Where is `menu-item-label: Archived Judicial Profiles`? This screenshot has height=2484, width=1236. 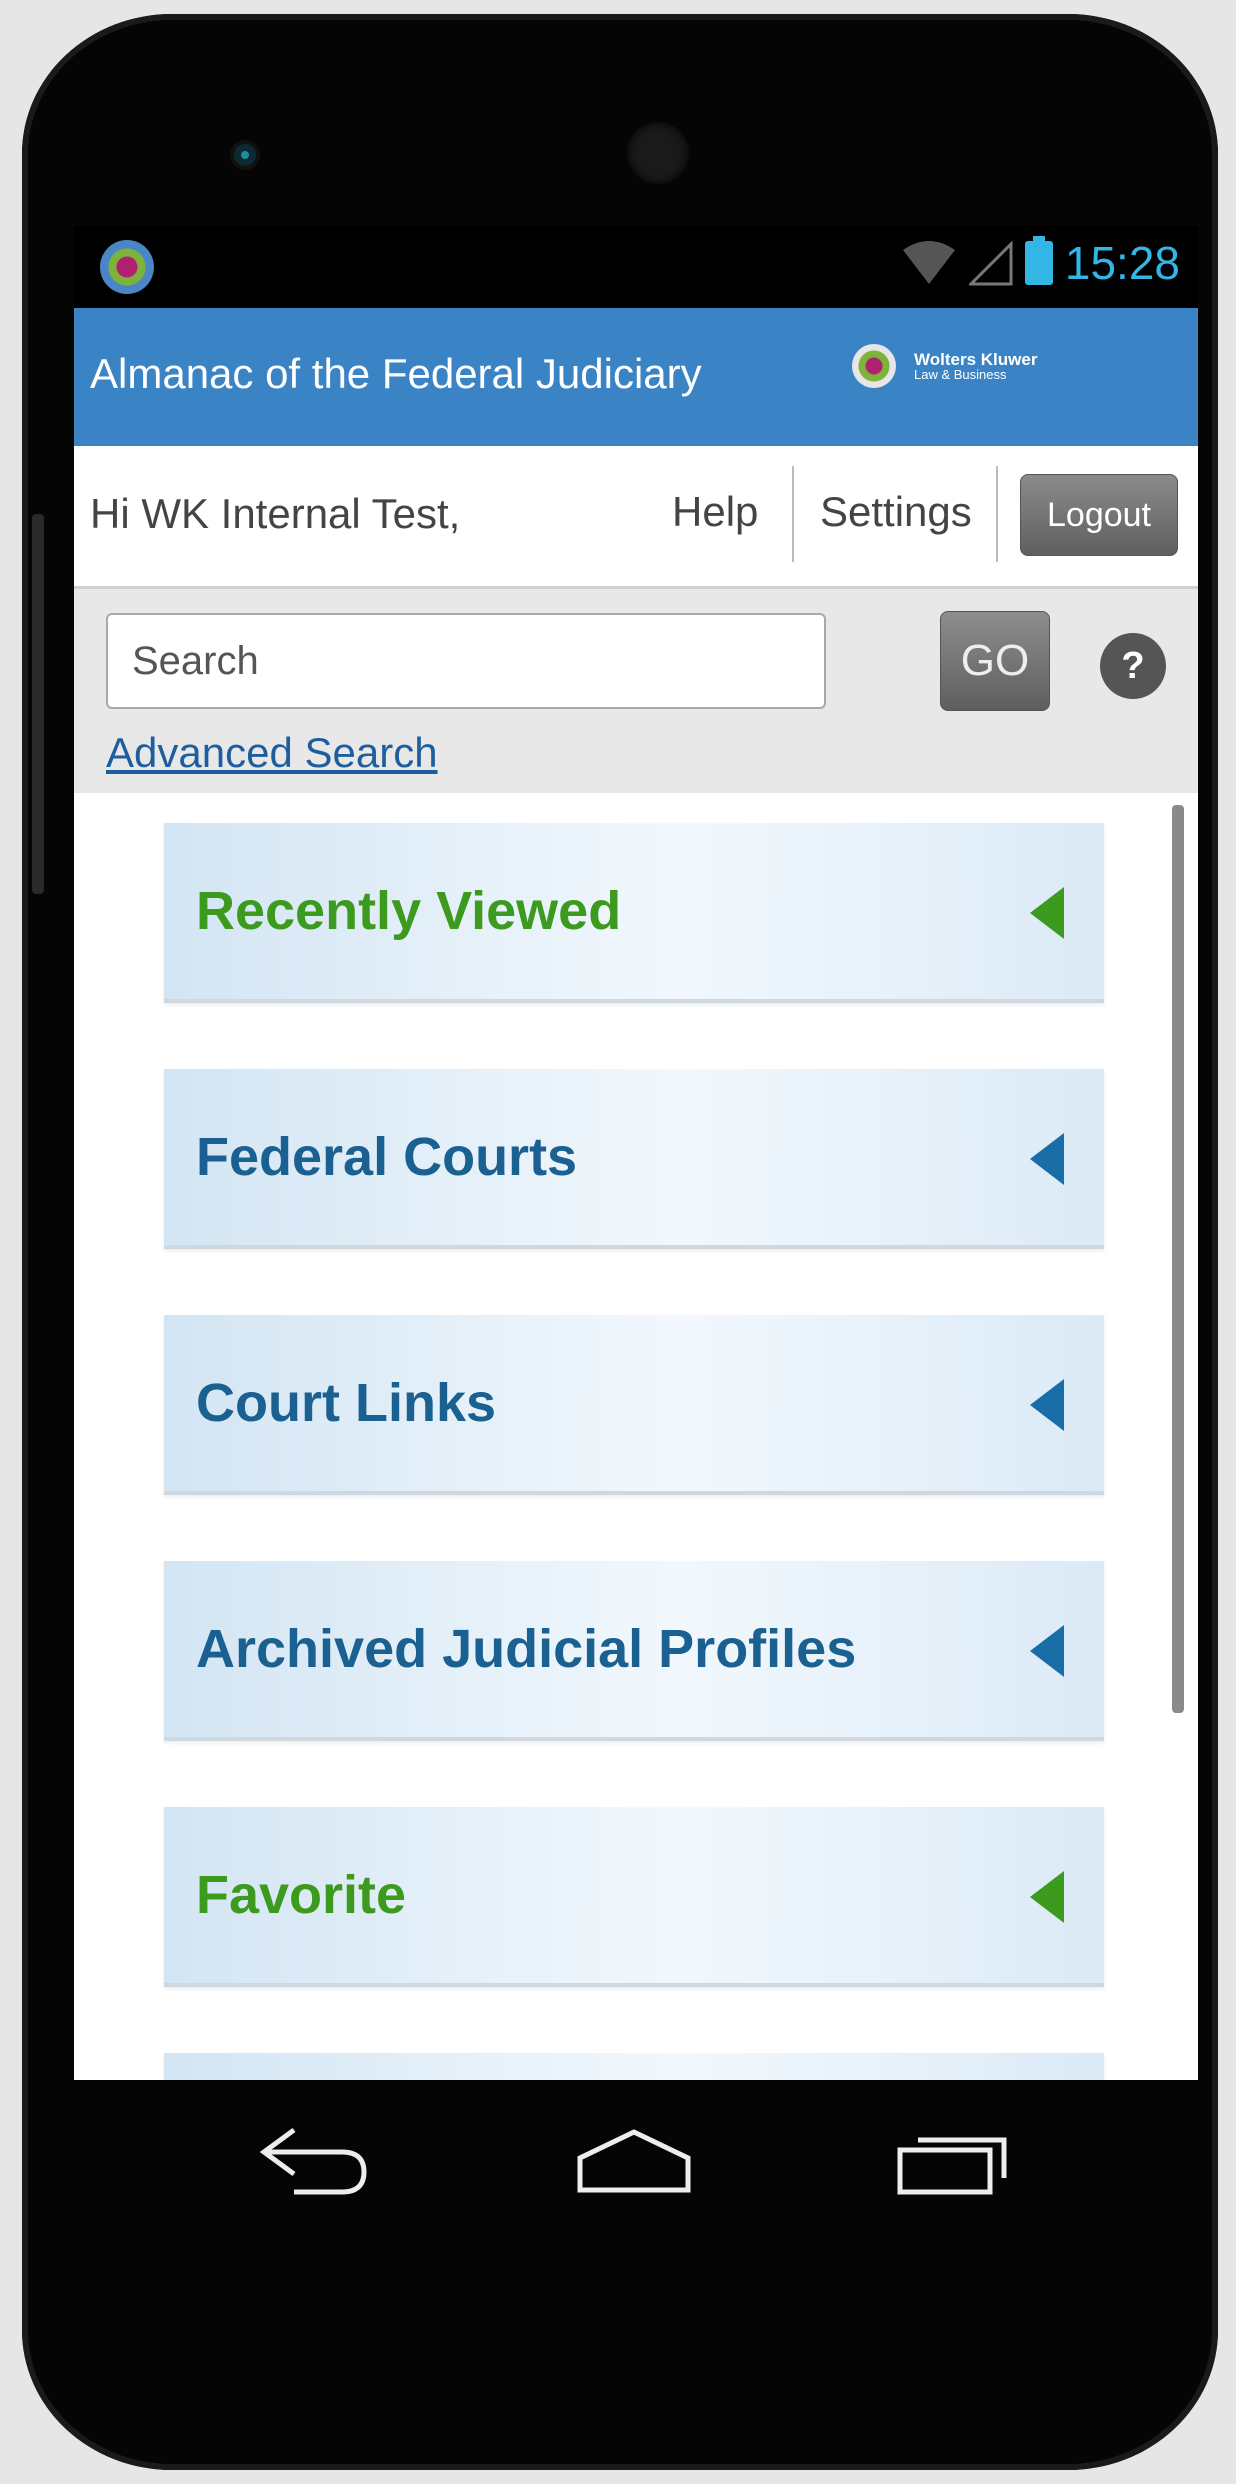
menu-item-label: Archived Judicial Profiles is located at coordinates (526, 1649).